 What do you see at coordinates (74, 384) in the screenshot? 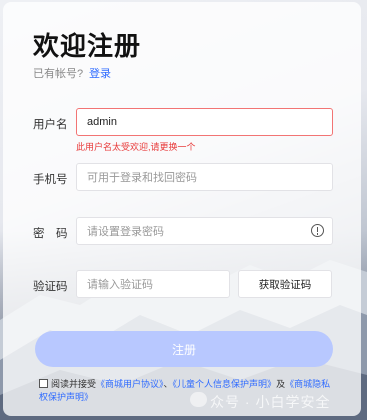
I see `agree-prefix: 阅读并接受` at bounding box center [74, 384].